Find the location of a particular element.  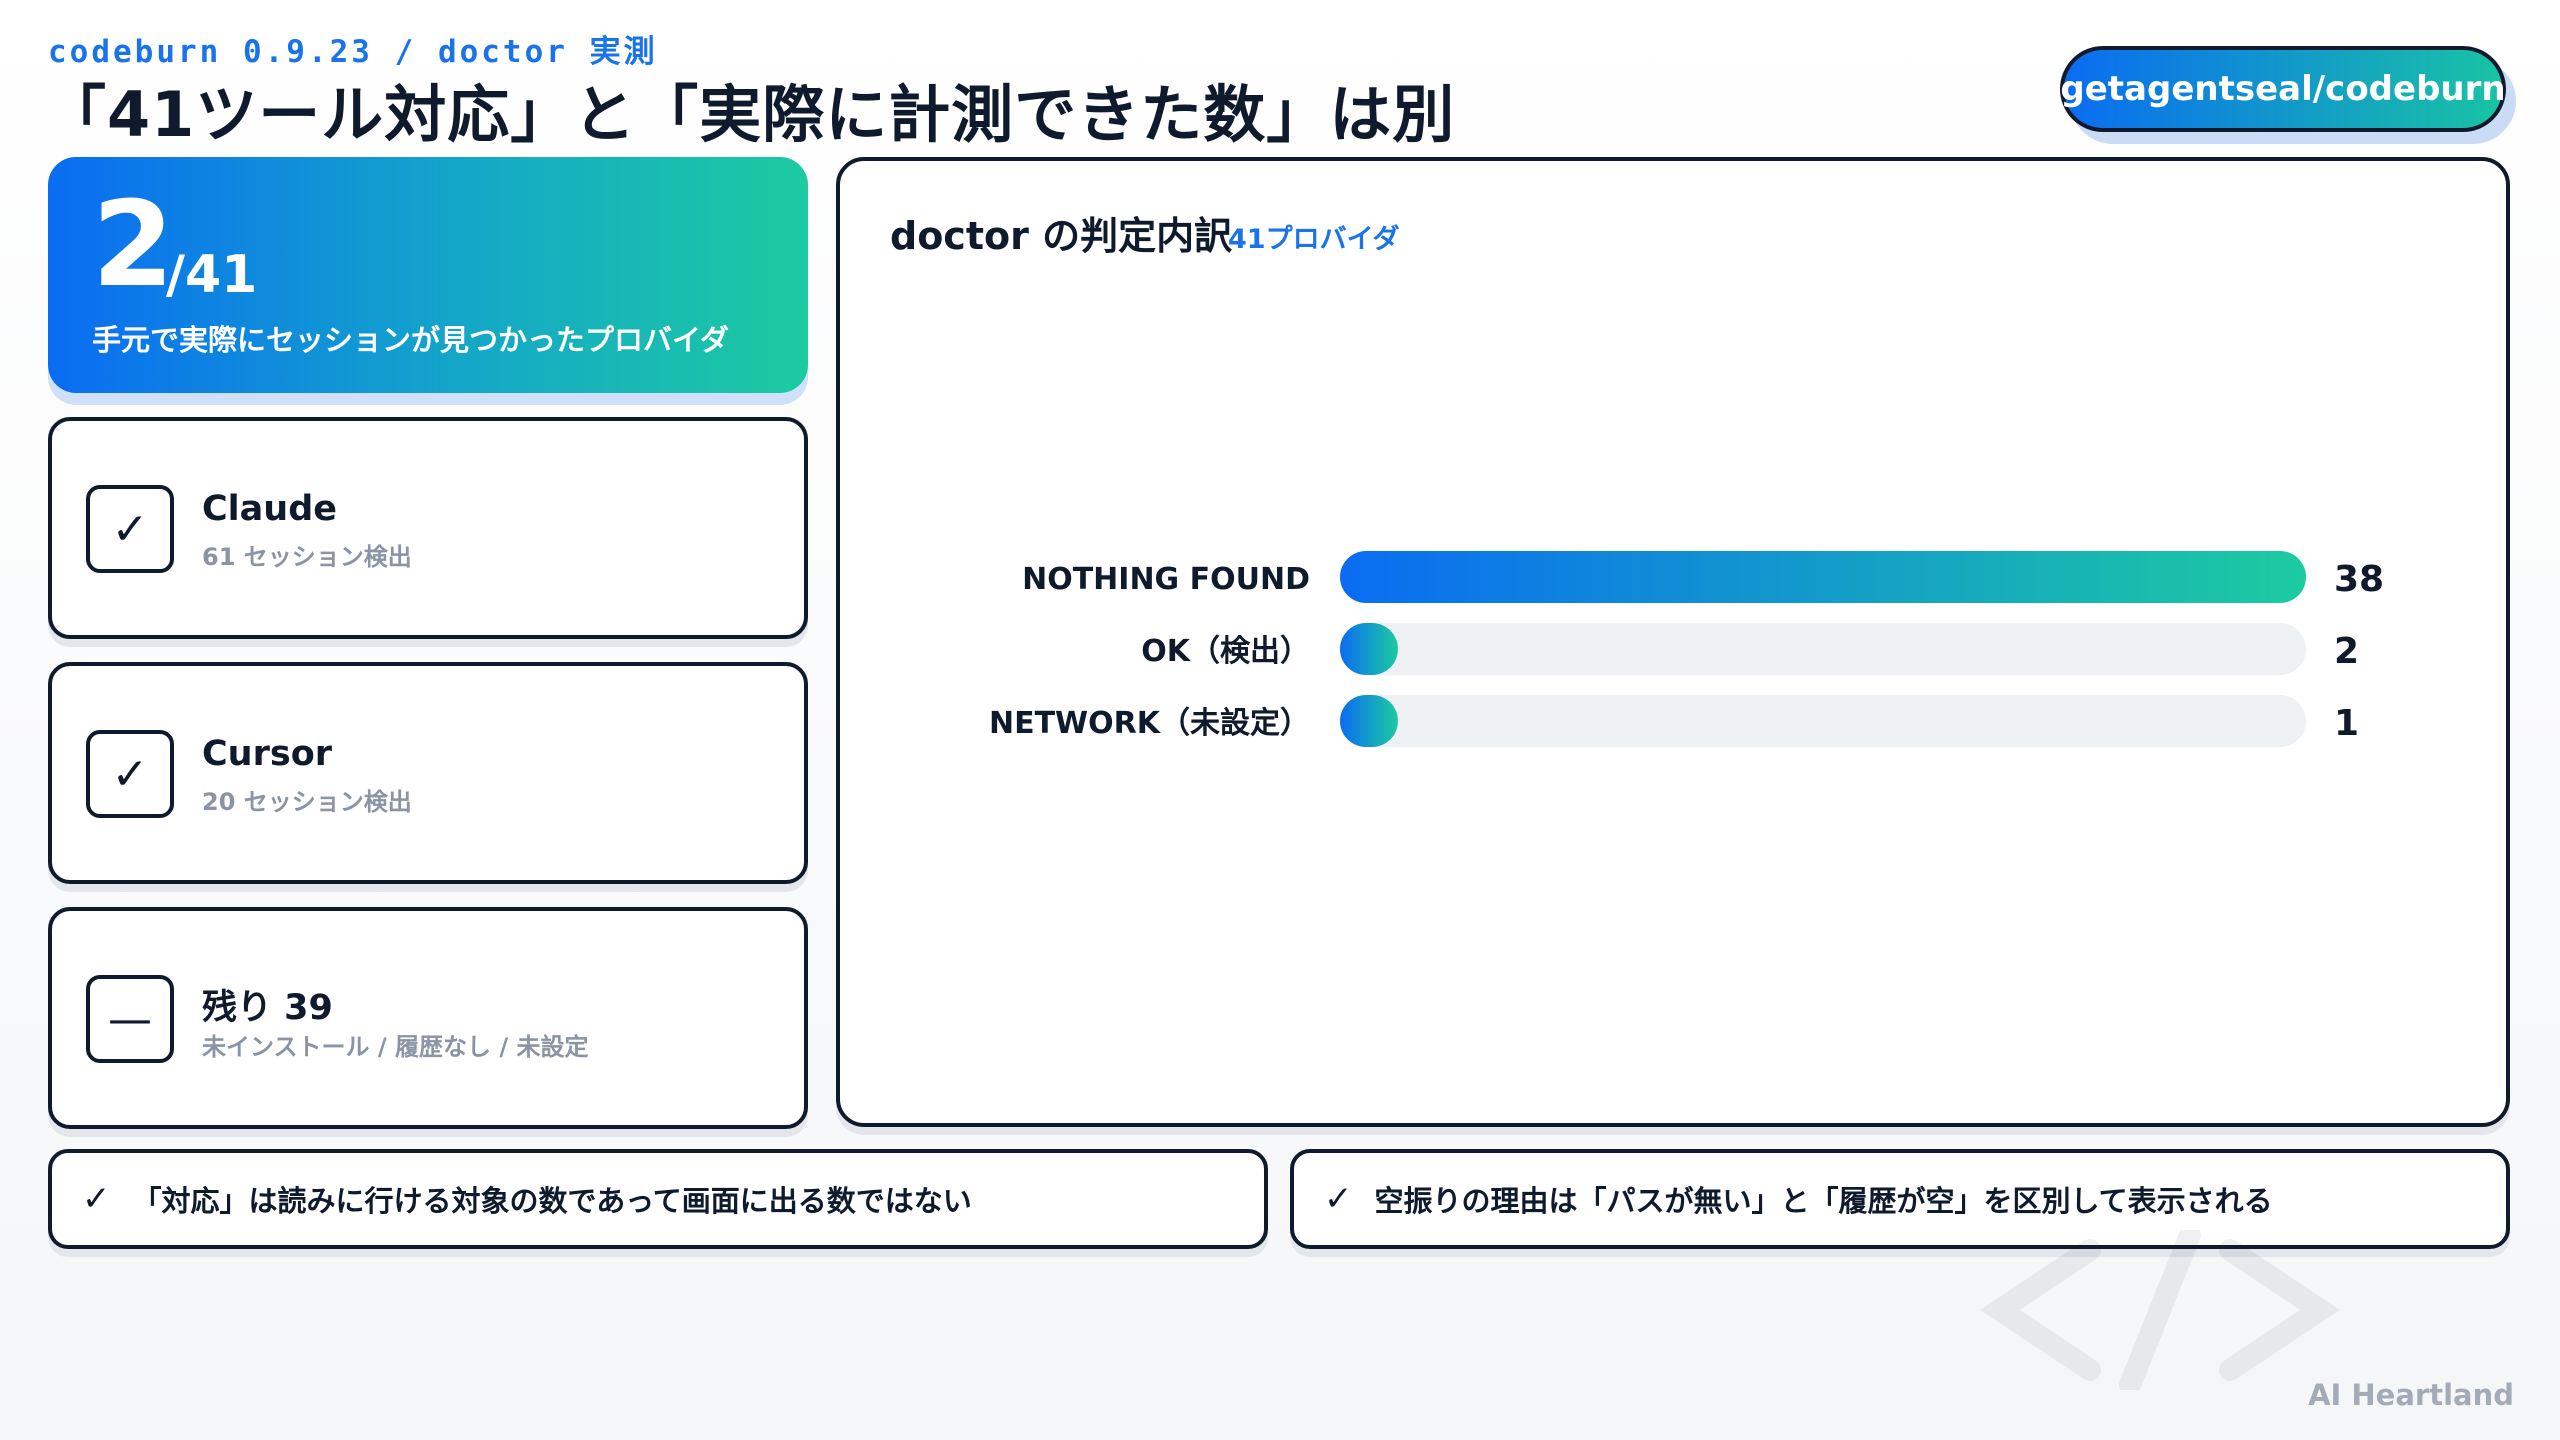

hero-stat-card: 2 /41 手元で実際にセッションが見つかったプロバイダ is located at coordinates (428, 275).